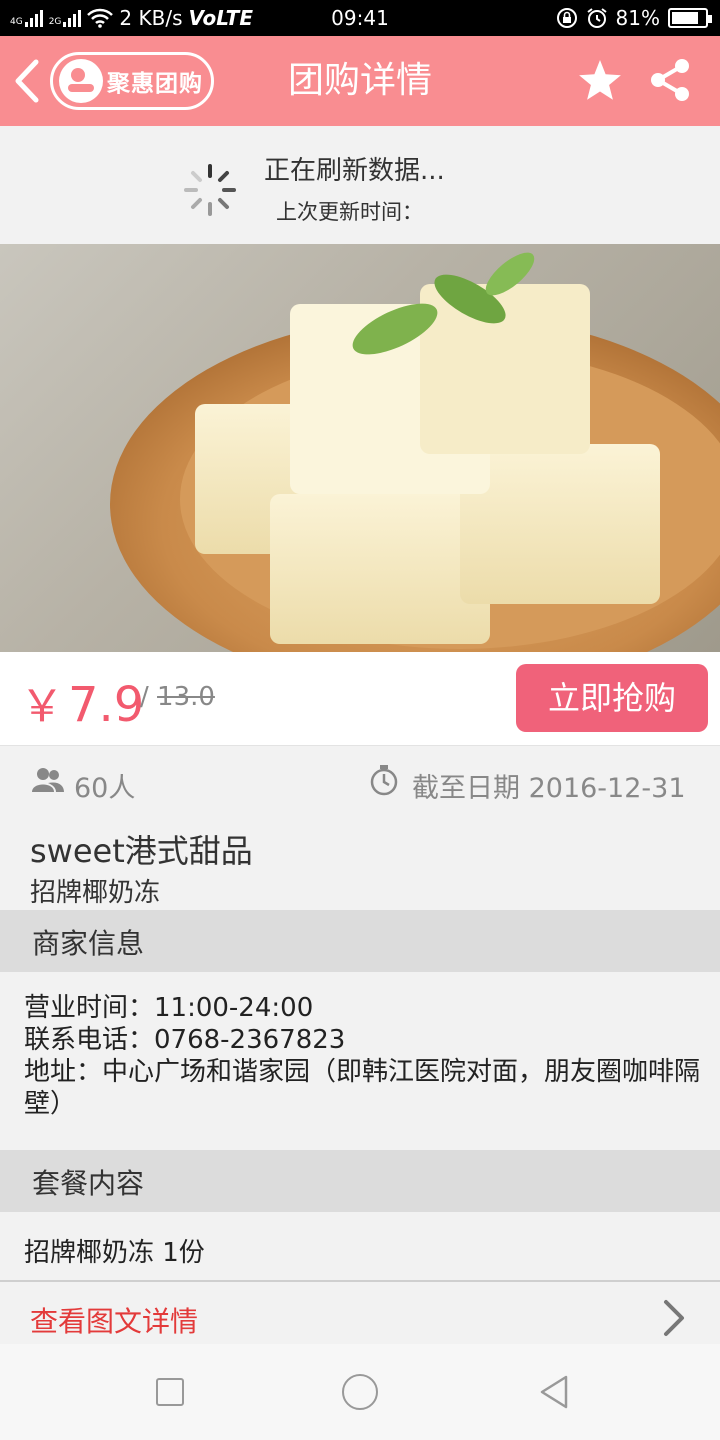  Describe the element at coordinates (685, 18) in the screenshot. I see `battery-level` at that location.